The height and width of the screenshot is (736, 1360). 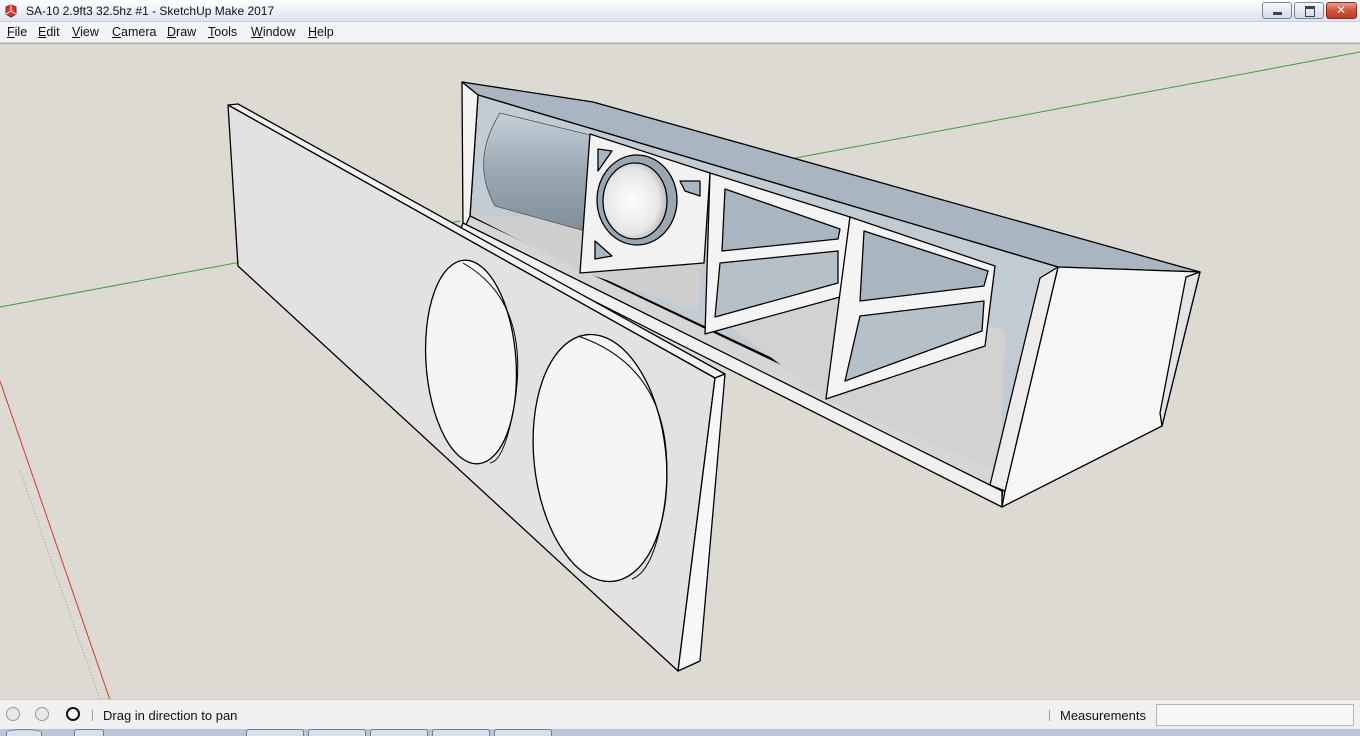 What do you see at coordinates (1255, 715) in the screenshot?
I see `measurements-input` at bounding box center [1255, 715].